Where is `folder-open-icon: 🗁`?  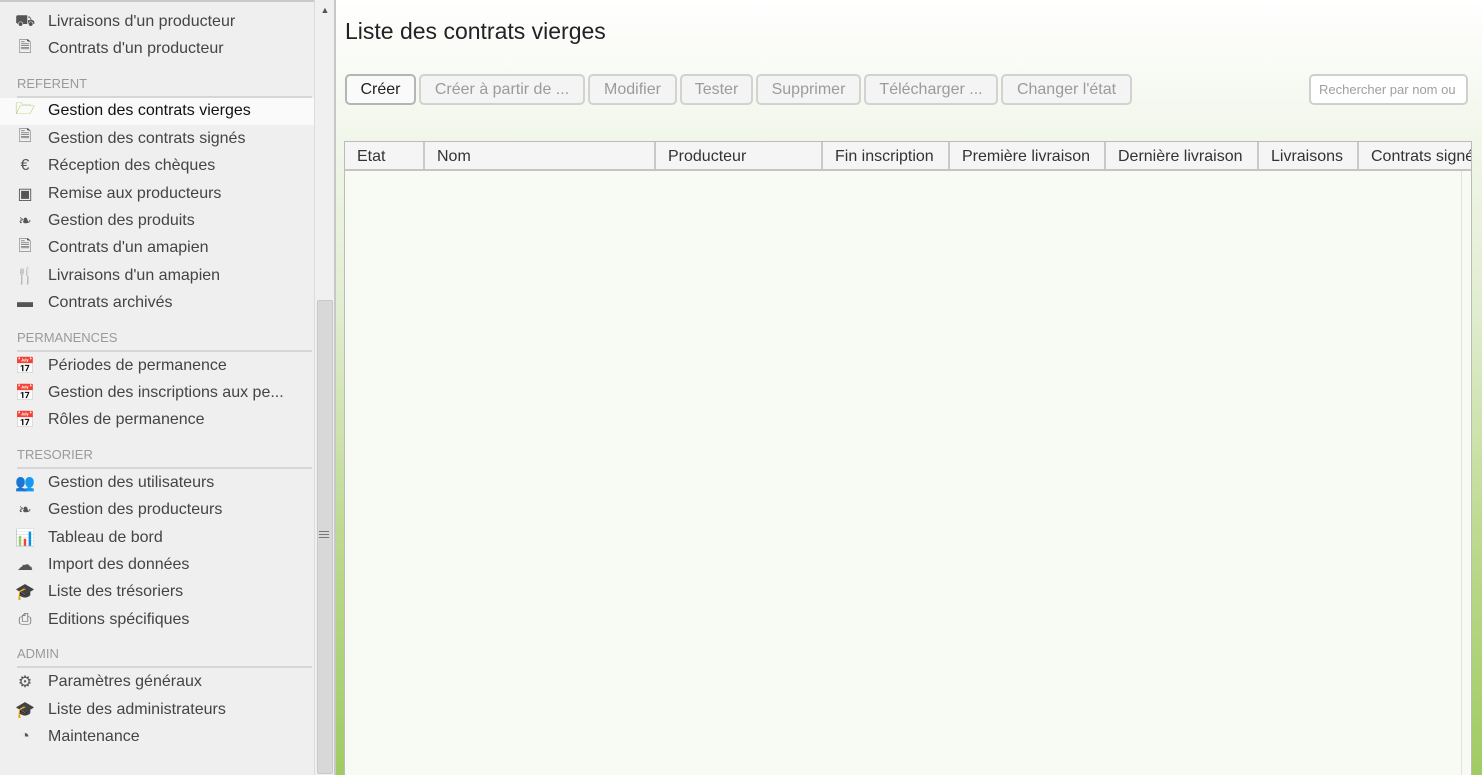 folder-open-icon: 🗁 is located at coordinates (25, 109).